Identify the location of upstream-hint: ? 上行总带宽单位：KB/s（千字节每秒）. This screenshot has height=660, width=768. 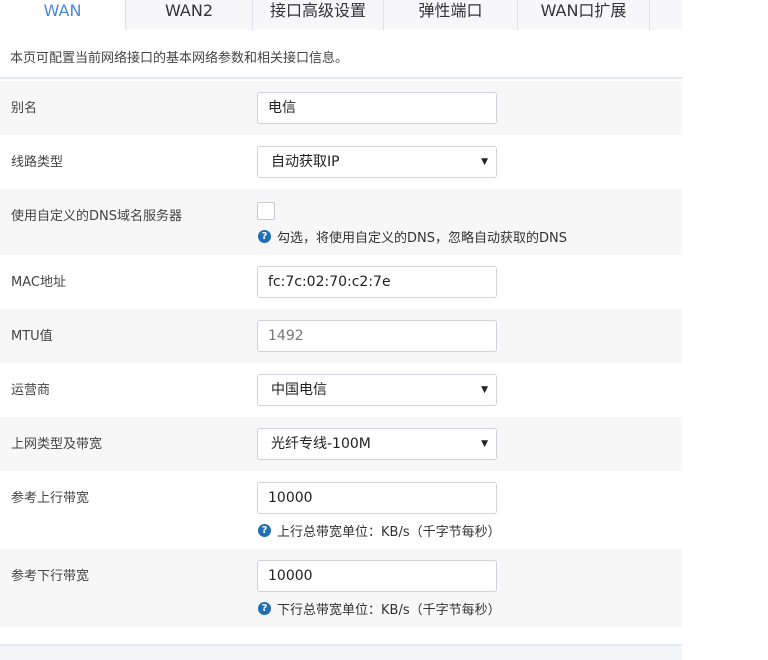
(379, 530).